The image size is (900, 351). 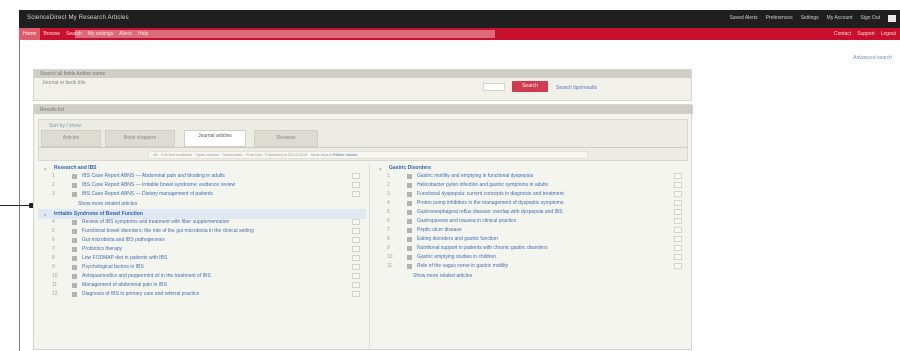 I want to click on list-item-link: Probiotics therapy, so click(x=102, y=249).